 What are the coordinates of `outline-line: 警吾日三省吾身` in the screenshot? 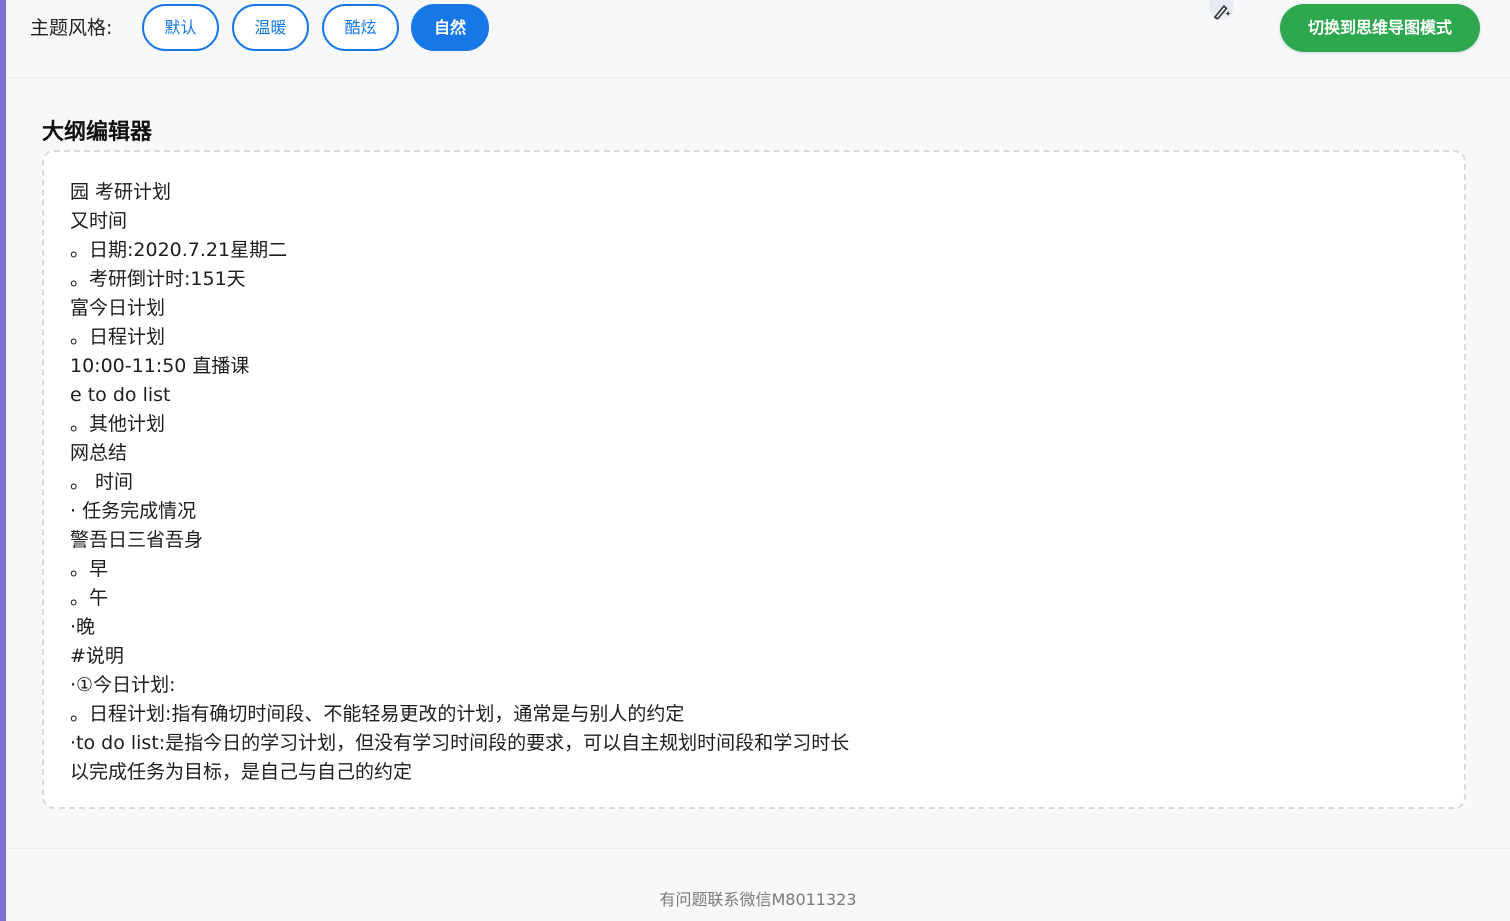 It's located at (754, 540).